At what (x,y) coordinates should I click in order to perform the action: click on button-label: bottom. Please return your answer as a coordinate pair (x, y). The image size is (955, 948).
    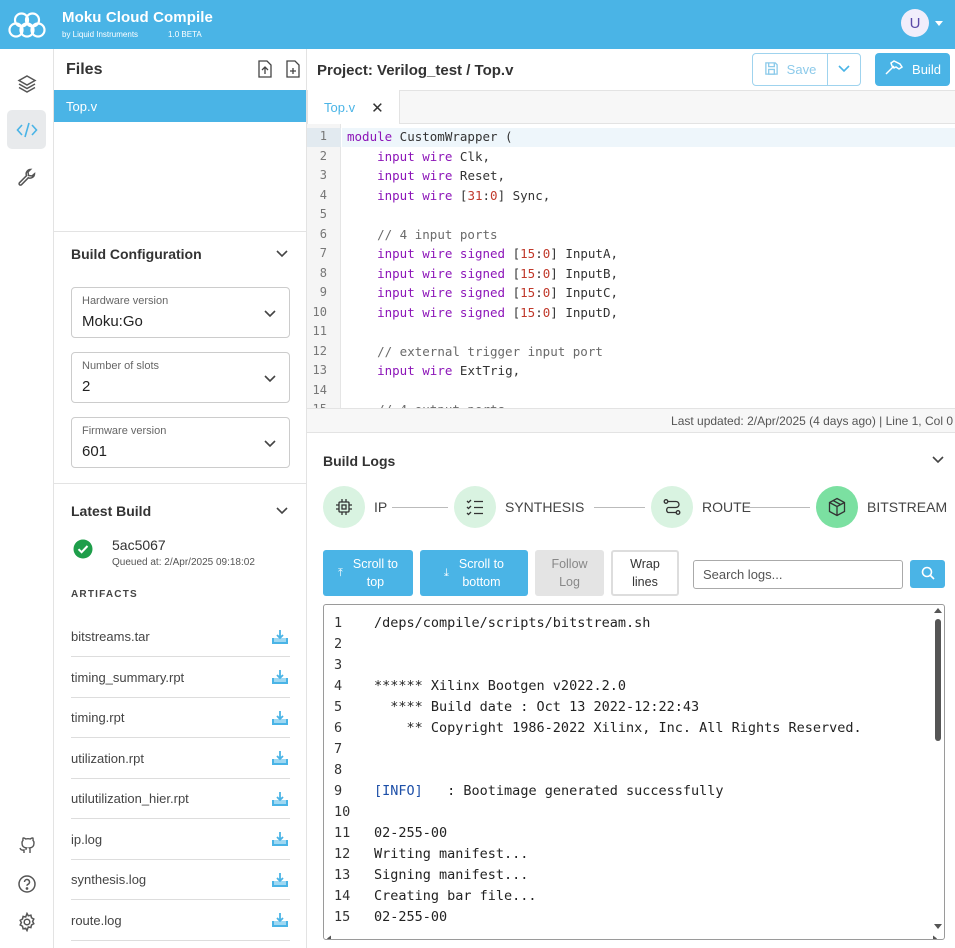
    Looking at the image, I should click on (481, 582).